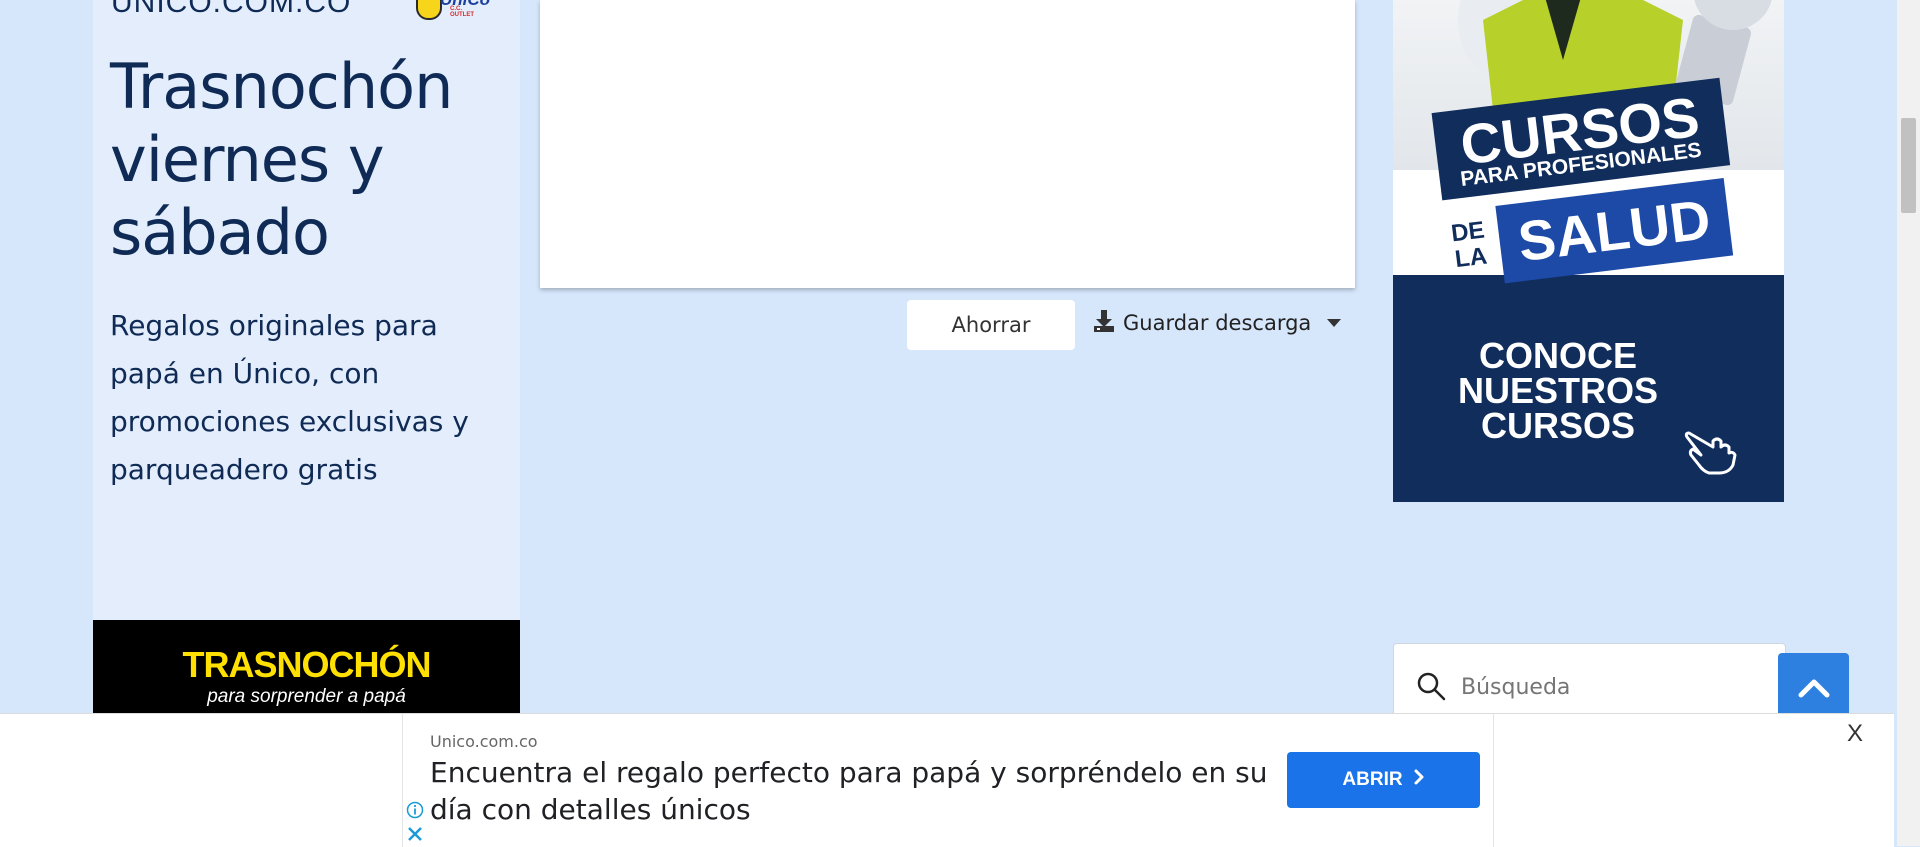  Describe the element at coordinates (1558, 390) in the screenshot. I see `ad-cta-text: CONOCE NUESTROS CURSOS` at that location.